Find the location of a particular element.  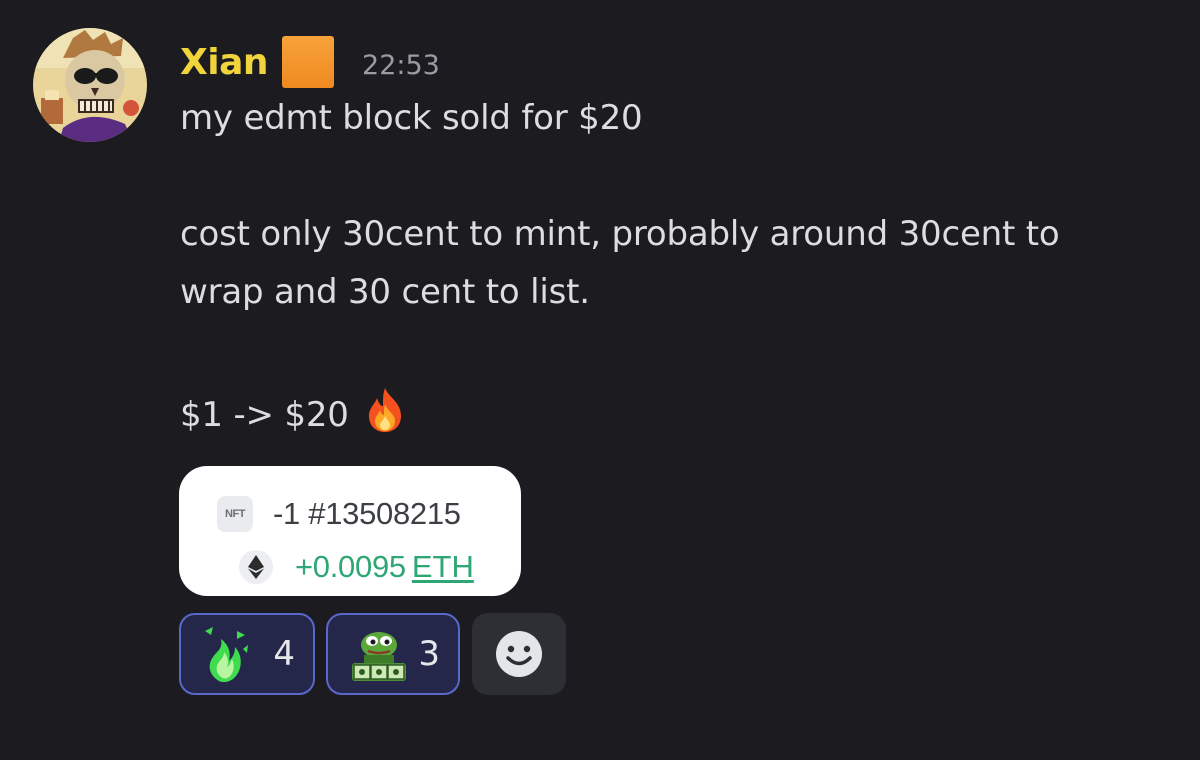

skull-avatar-icon is located at coordinates (90, 85).